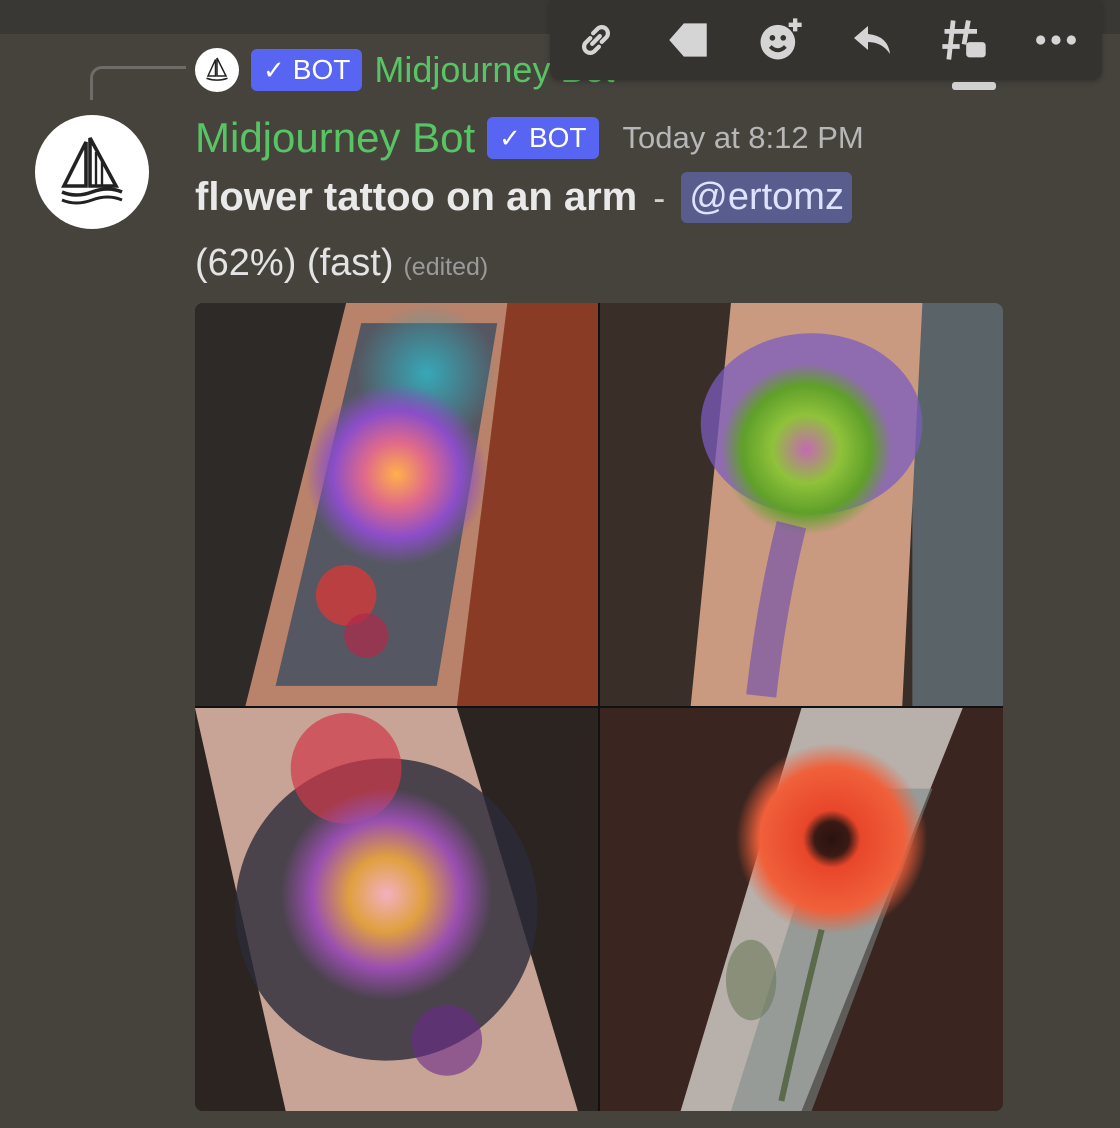 The image size is (1120, 1128). I want to click on message-toolbar, so click(826, 40).